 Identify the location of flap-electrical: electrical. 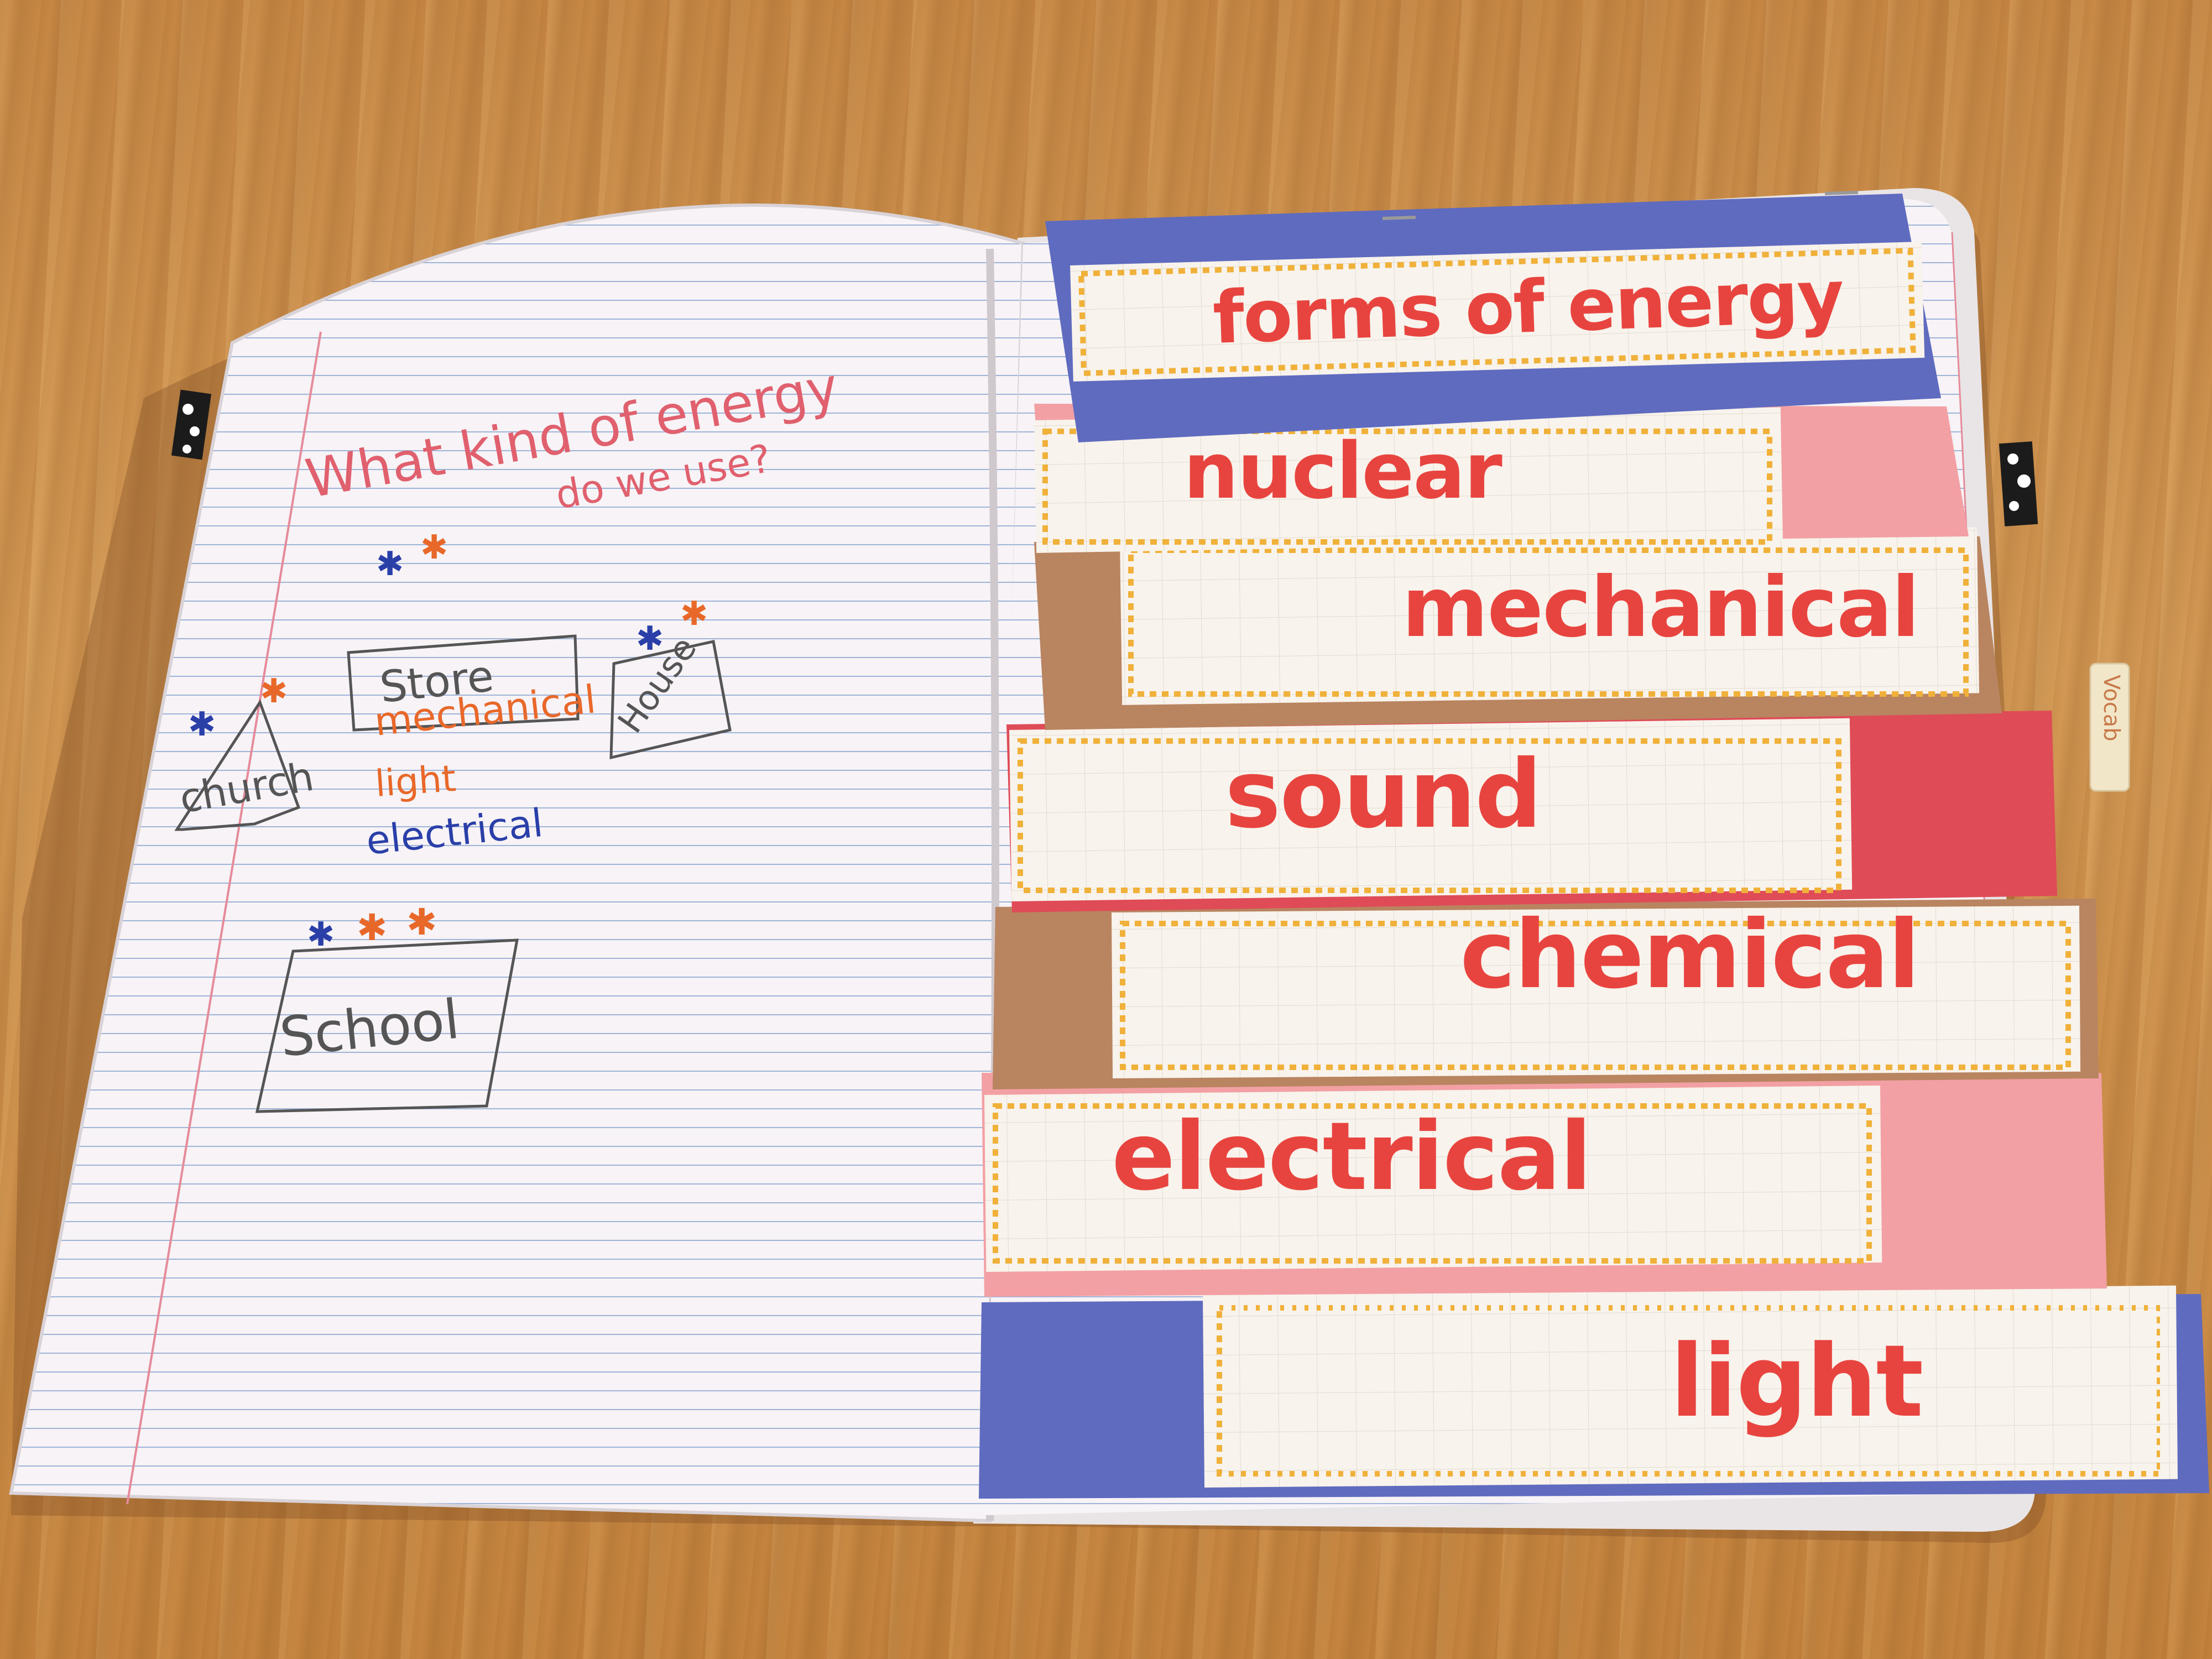
(1545, 1185).